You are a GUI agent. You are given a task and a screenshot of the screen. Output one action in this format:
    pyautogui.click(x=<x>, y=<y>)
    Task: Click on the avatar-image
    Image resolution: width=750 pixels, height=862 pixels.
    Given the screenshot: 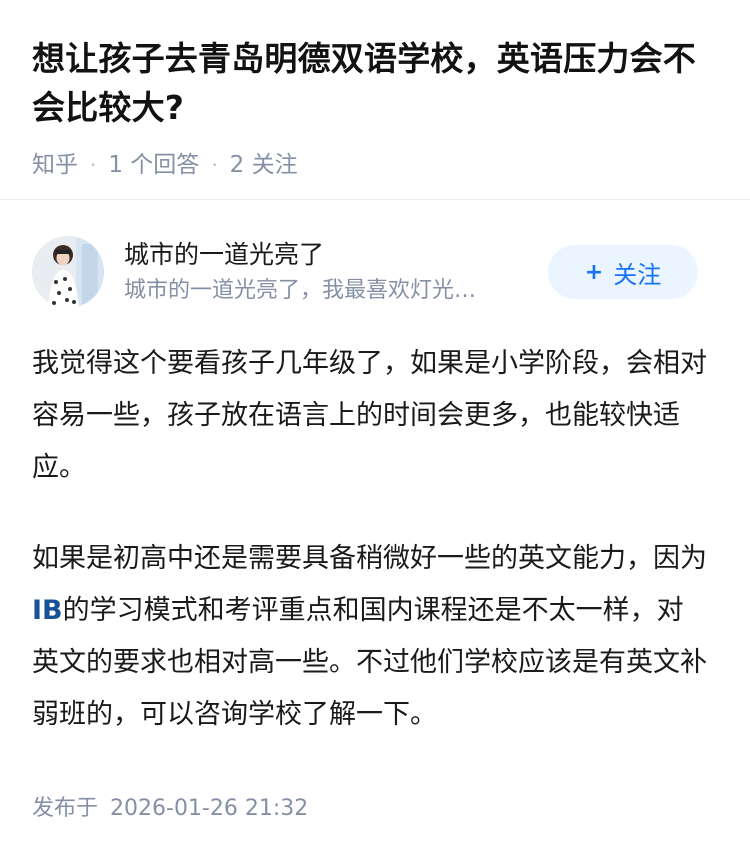 What is the action you would take?
    pyautogui.click(x=68, y=272)
    